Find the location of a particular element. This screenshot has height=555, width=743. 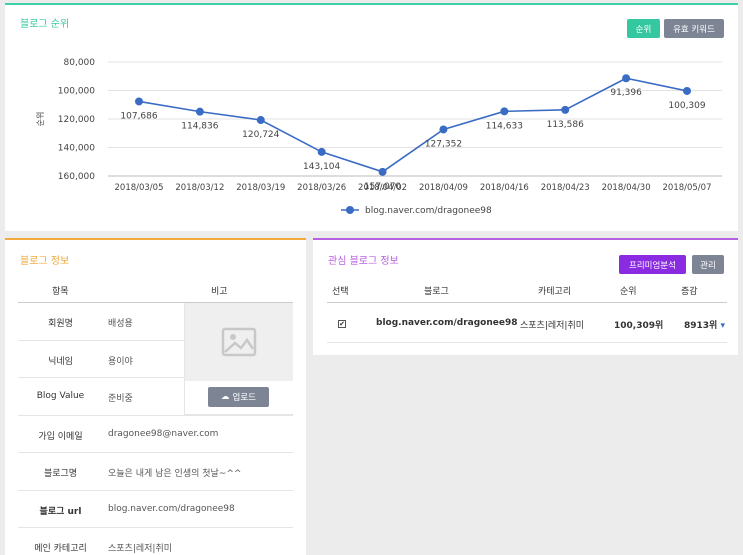

row-key: 블로그 url is located at coordinates (60, 511).